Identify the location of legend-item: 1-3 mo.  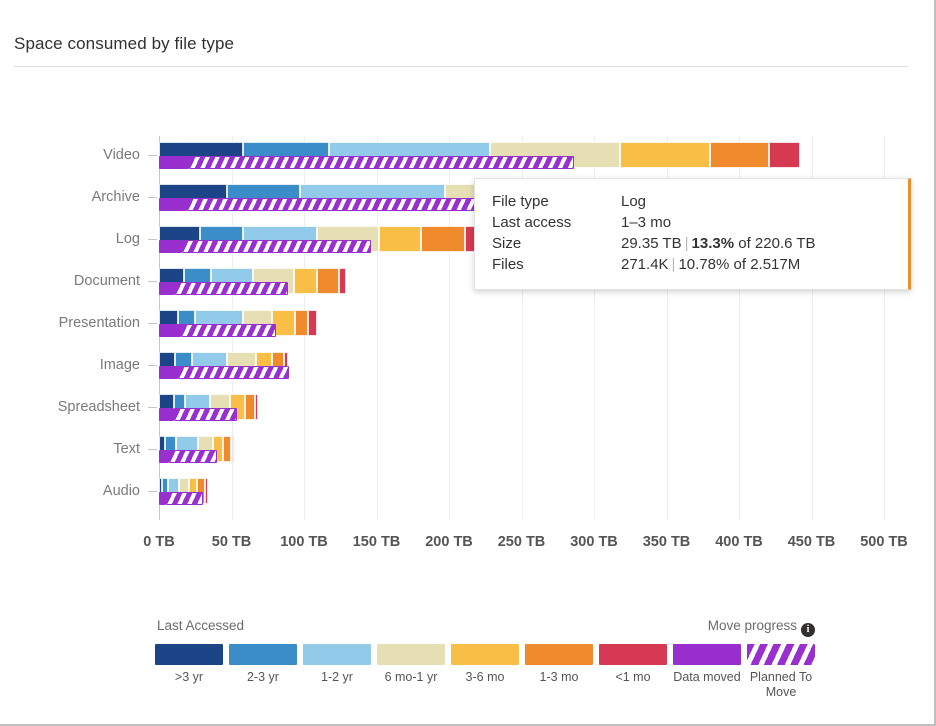
(559, 664).